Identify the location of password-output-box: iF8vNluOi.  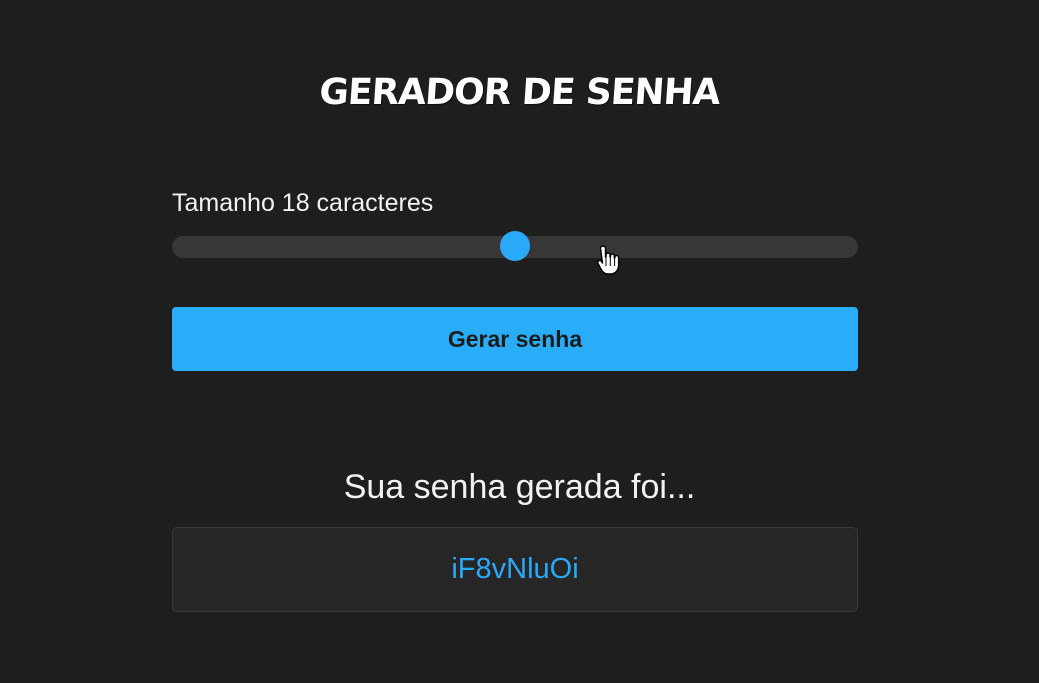
(515, 569).